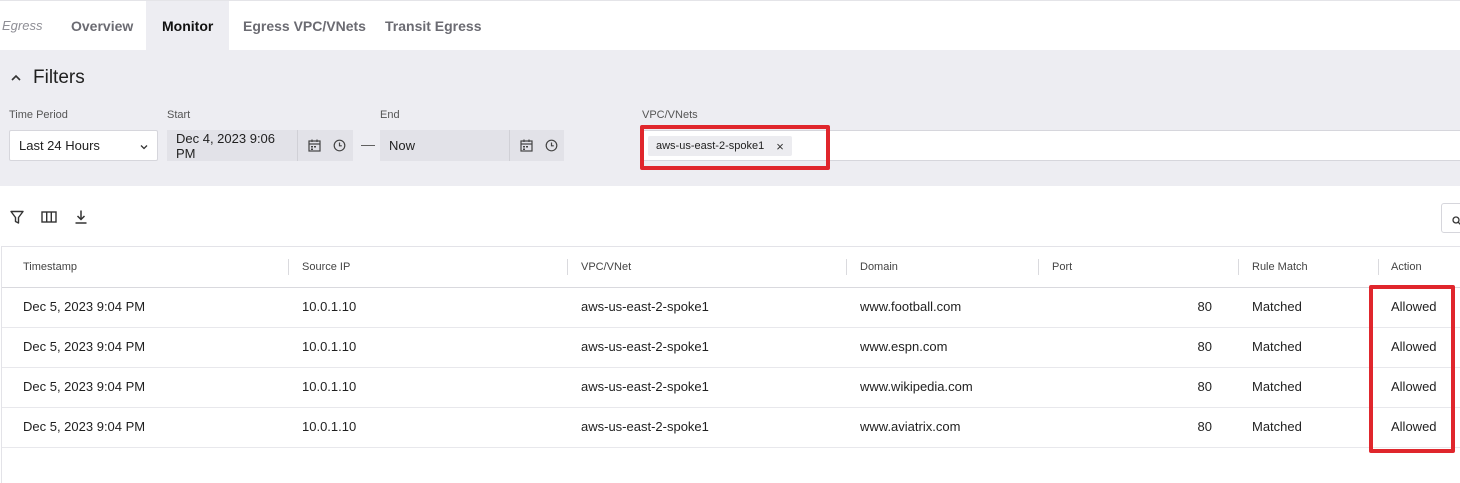  Describe the element at coordinates (49, 217) in the screenshot. I see `columns-icon` at that location.